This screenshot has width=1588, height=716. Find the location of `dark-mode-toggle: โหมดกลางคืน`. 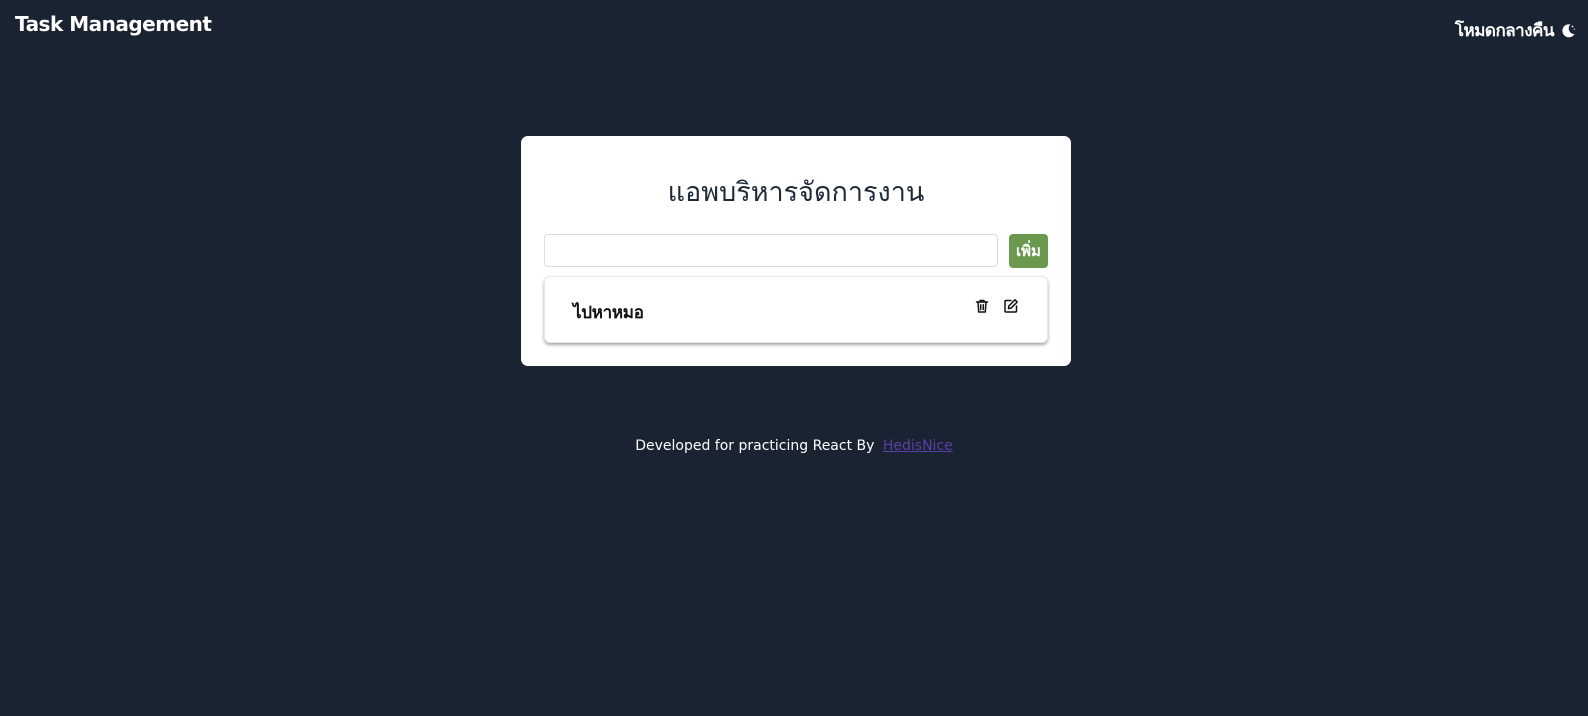

dark-mode-toggle: โหมดกลางคืน is located at coordinates (1515, 30).